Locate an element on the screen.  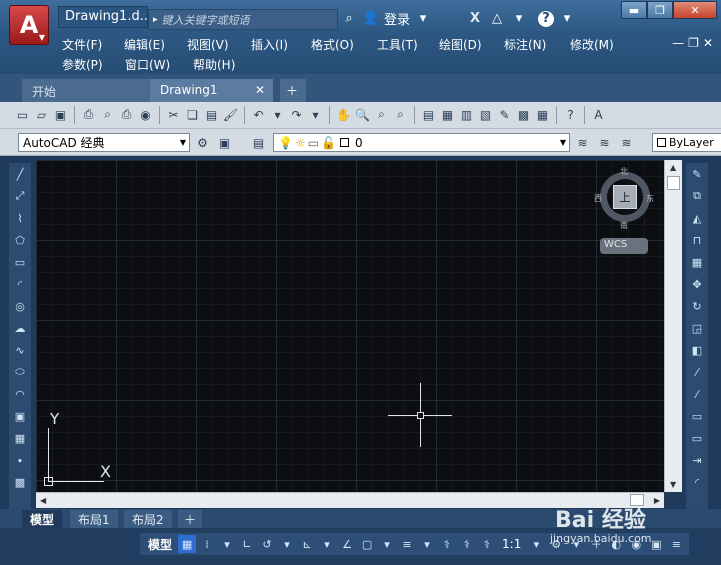
extend-icon: ⁄ is located at coordinates (697, 394).